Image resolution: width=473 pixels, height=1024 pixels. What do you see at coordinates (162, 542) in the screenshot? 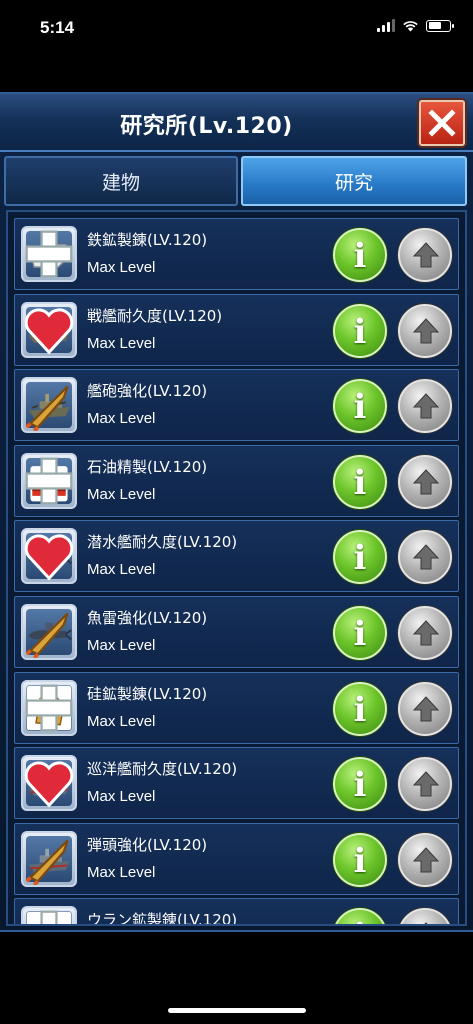
I see `research-name: 潜水艦耐久度(LV.120)` at bounding box center [162, 542].